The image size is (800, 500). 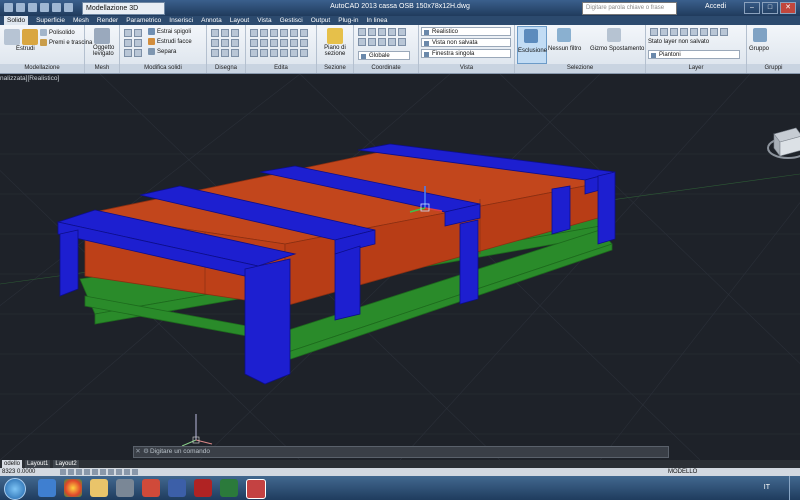 What do you see at coordinates (780, 139) in the screenshot?
I see `viewcube` at bounding box center [780, 139].